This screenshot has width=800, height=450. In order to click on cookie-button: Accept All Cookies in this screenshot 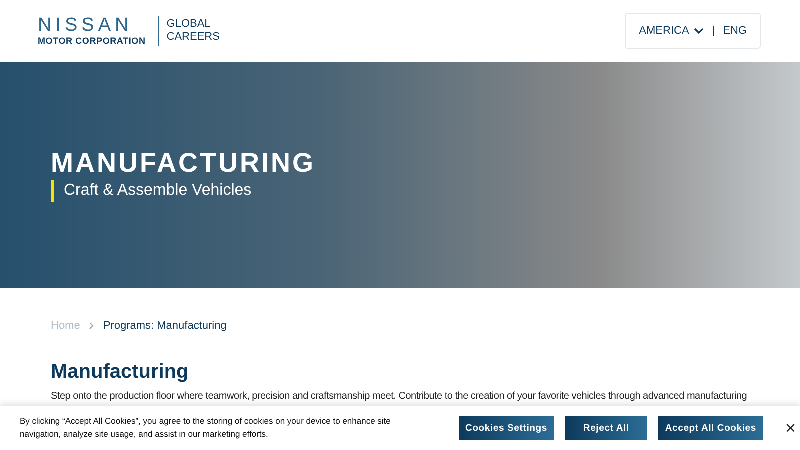, I will do `click(711, 428)`.